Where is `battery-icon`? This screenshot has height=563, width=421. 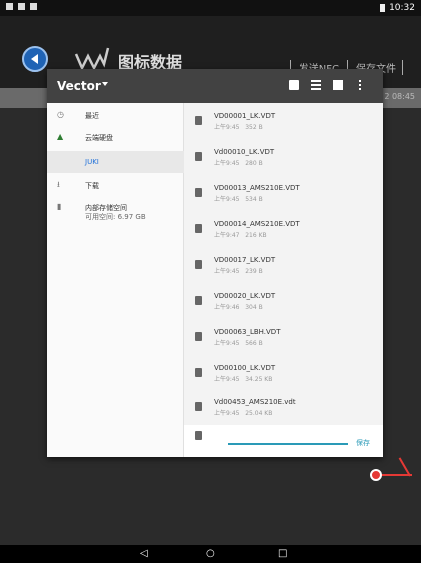
battery-icon is located at coordinates (383, 8).